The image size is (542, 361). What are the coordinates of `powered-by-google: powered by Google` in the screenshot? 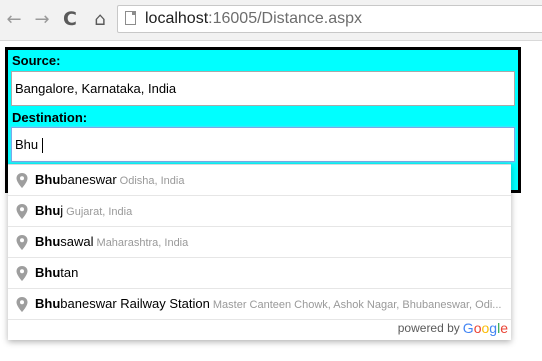 It's located at (453, 328).